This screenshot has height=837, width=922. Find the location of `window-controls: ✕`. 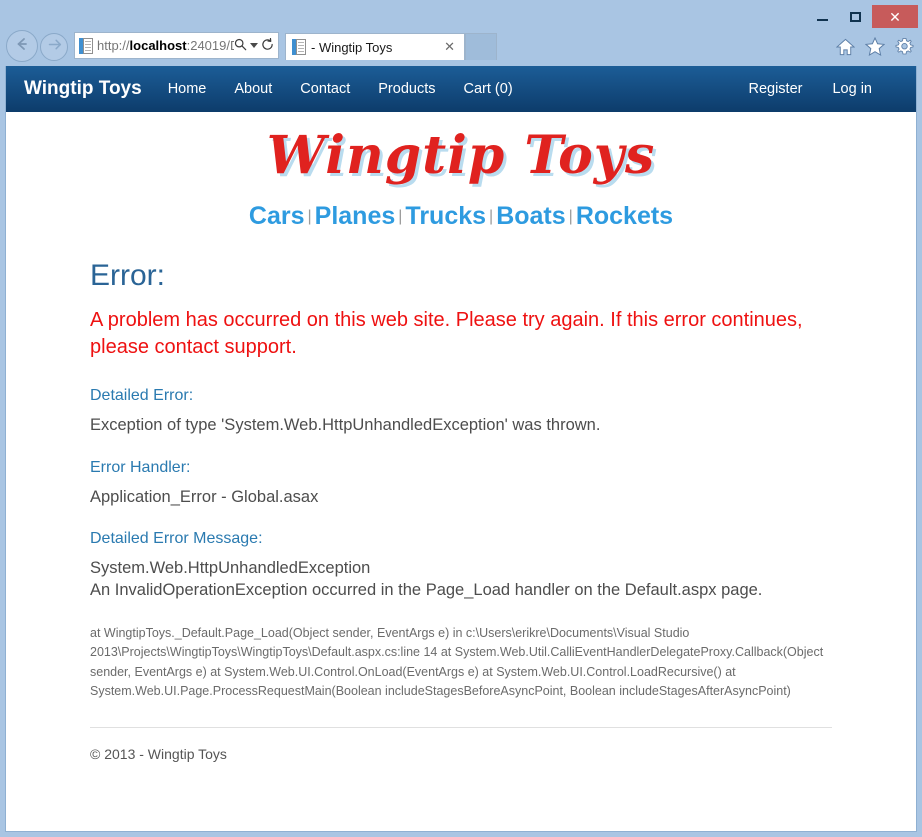

window-controls: ✕ is located at coordinates (862, 16).